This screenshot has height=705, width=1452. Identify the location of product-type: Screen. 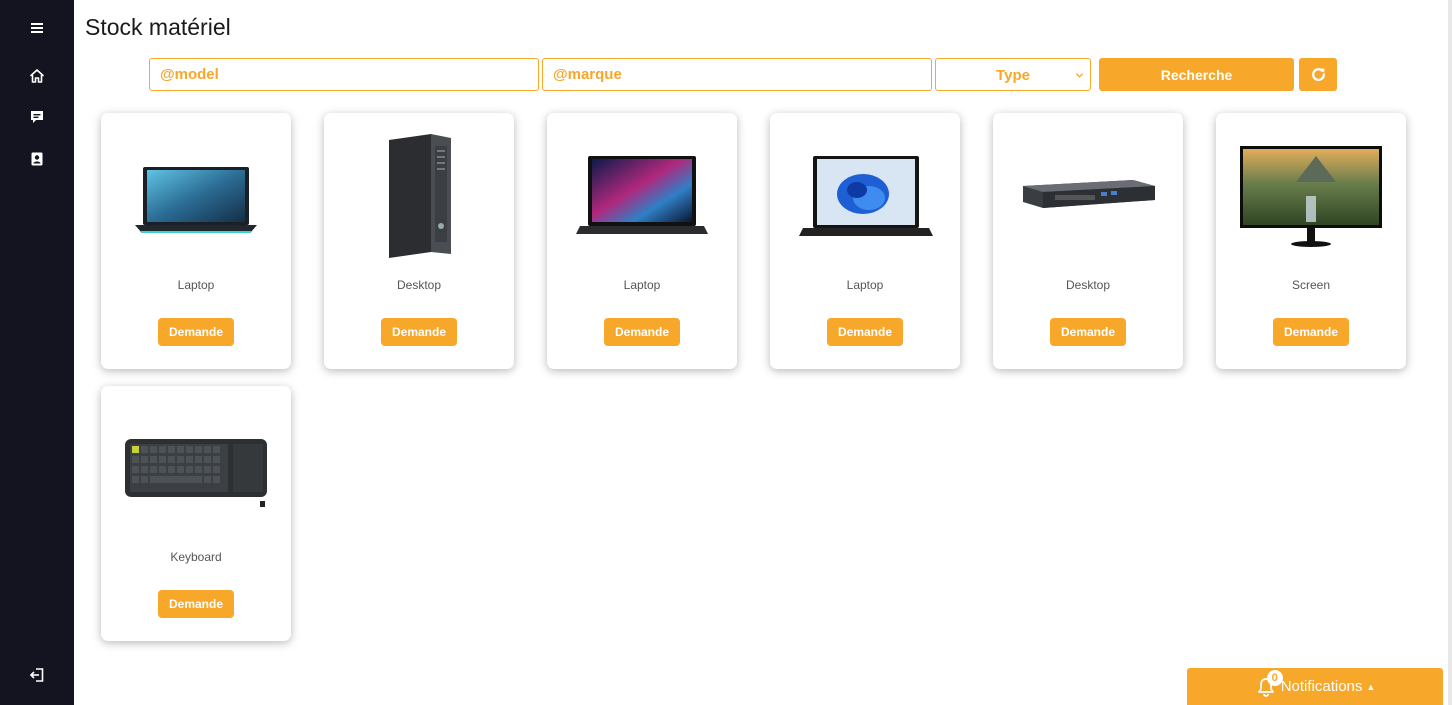
(1311, 285).